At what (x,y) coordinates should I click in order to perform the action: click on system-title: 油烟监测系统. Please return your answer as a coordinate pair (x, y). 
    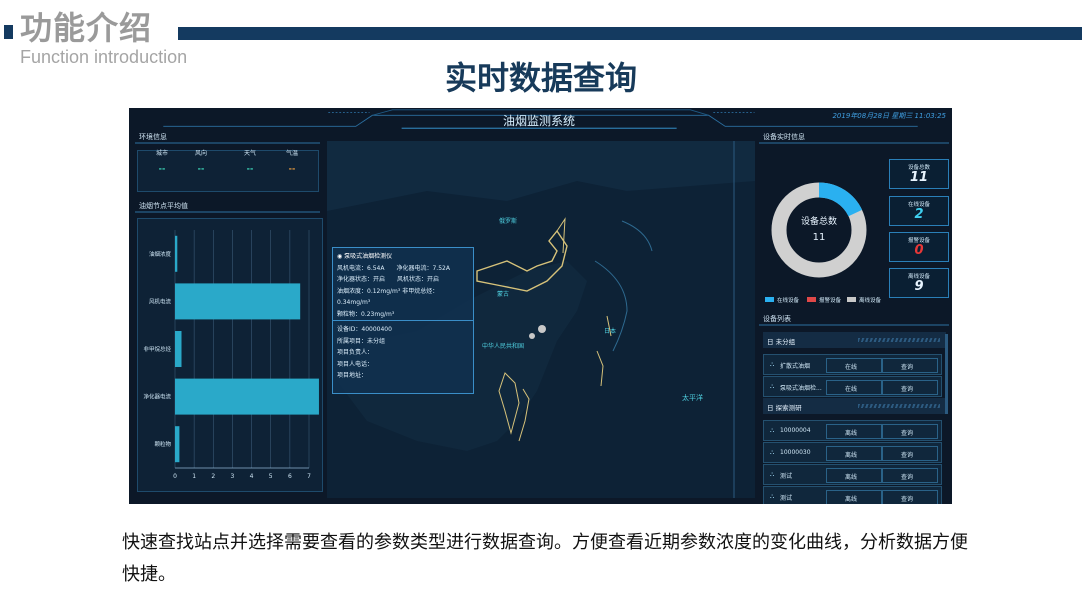
    Looking at the image, I should click on (538, 121).